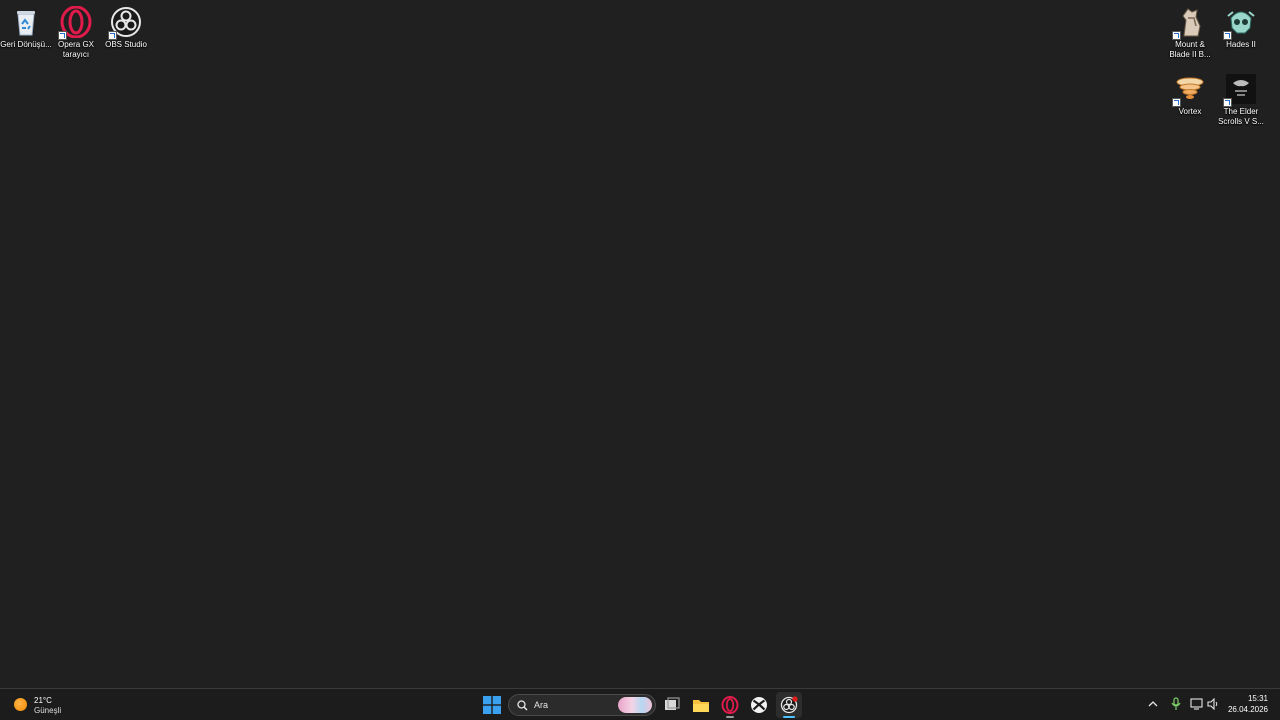  Describe the element at coordinates (20, 704) in the screenshot. I see `sun-icon` at that location.